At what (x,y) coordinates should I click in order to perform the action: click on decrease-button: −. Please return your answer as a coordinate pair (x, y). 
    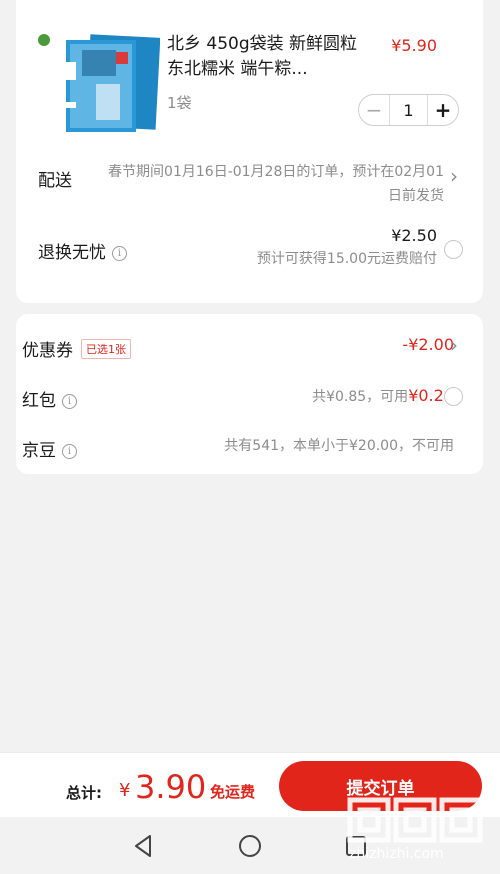
    Looking at the image, I should click on (374, 110).